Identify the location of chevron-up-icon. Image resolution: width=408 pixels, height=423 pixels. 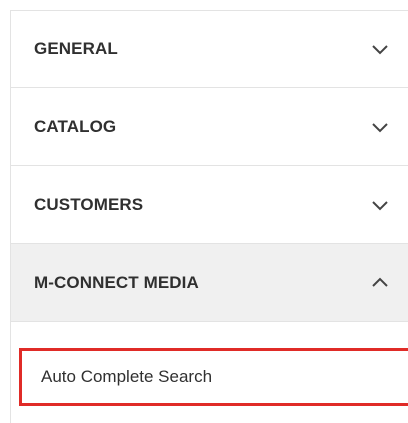
(380, 283).